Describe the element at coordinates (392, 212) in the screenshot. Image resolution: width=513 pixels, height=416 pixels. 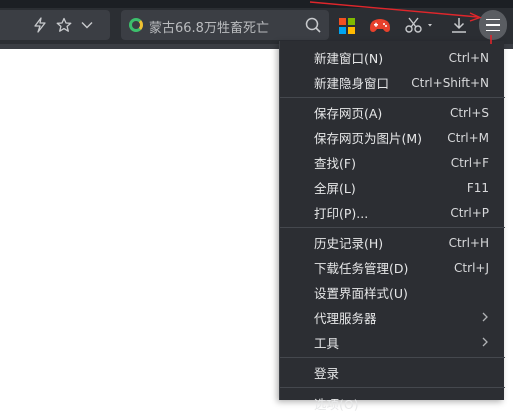
I see `menu-item-print: 打印(P)... Ctrl+P` at that location.